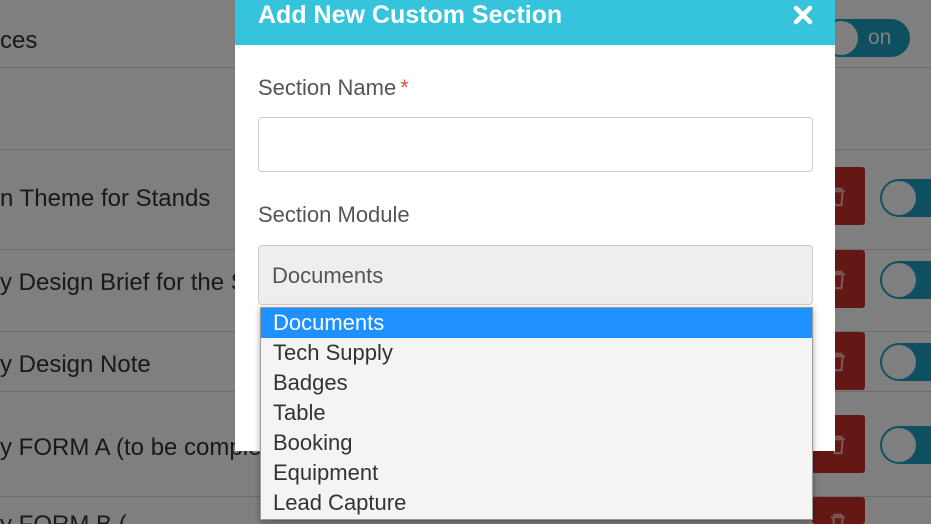 The image size is (931, 524). Describe the element at coordinates (803, 15) in the screenshot. I see `close-icon` at that location.